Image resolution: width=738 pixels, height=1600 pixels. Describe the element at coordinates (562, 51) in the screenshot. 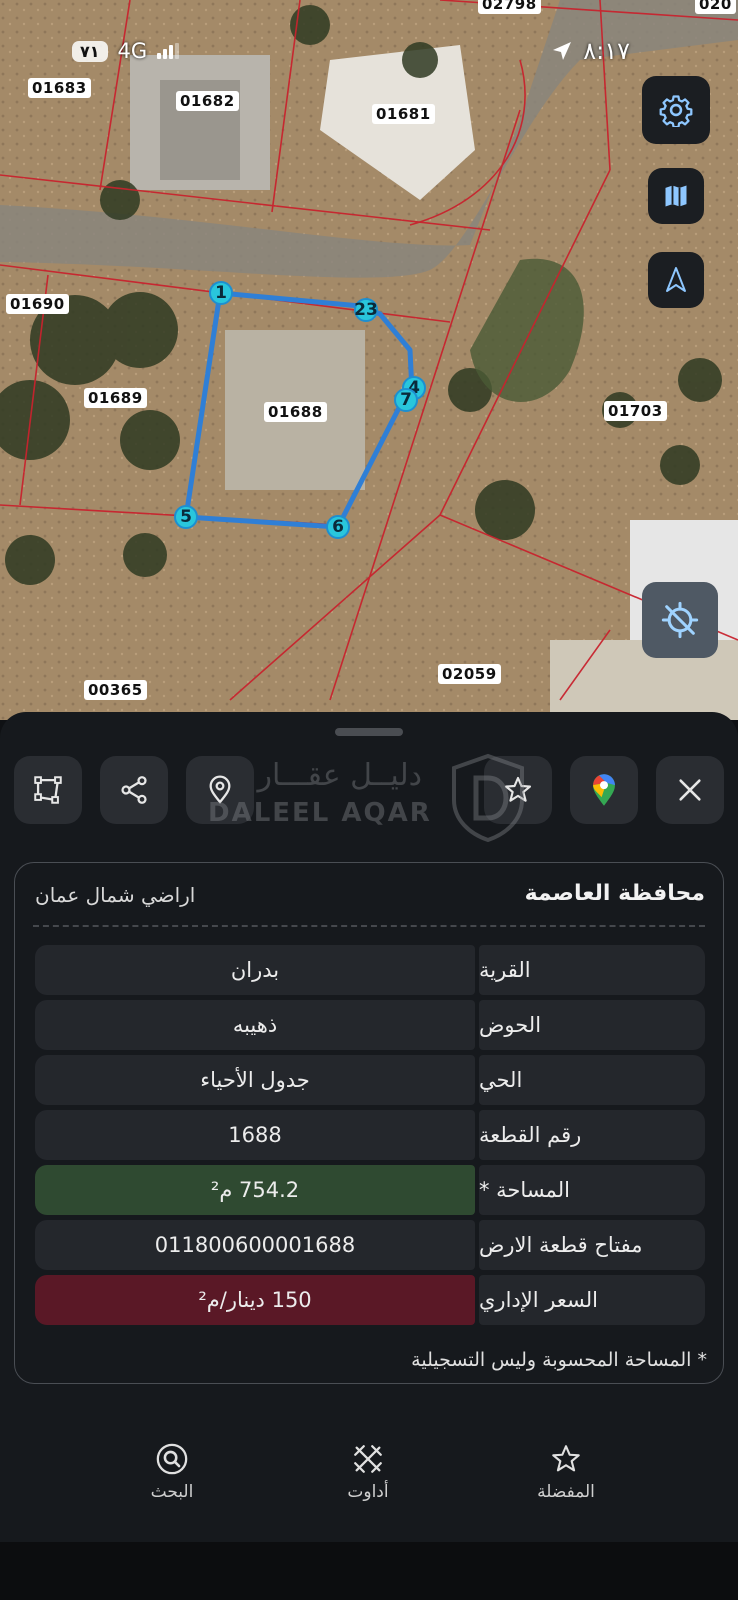

I see `location-arrow-icon` at that location.